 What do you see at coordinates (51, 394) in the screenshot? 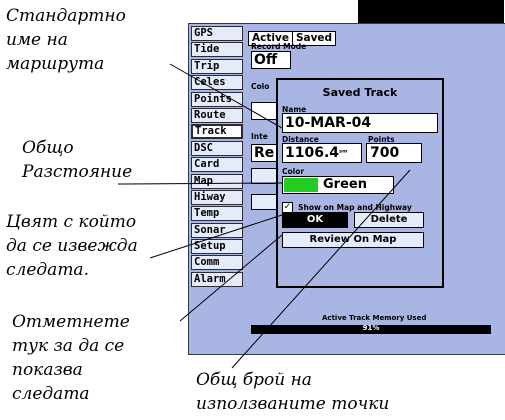
I see `annotation-line: следата` at bounding box center [51, 394].